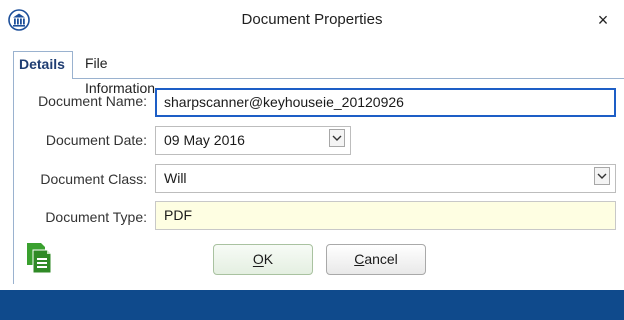 This screenshot has height=320, width=624. What do you see at coordinates (385, 102) in the screenshot?
I see `document-name-field: sharpscanner@keyhouseie_20120926` at bounding box center [385, 102].